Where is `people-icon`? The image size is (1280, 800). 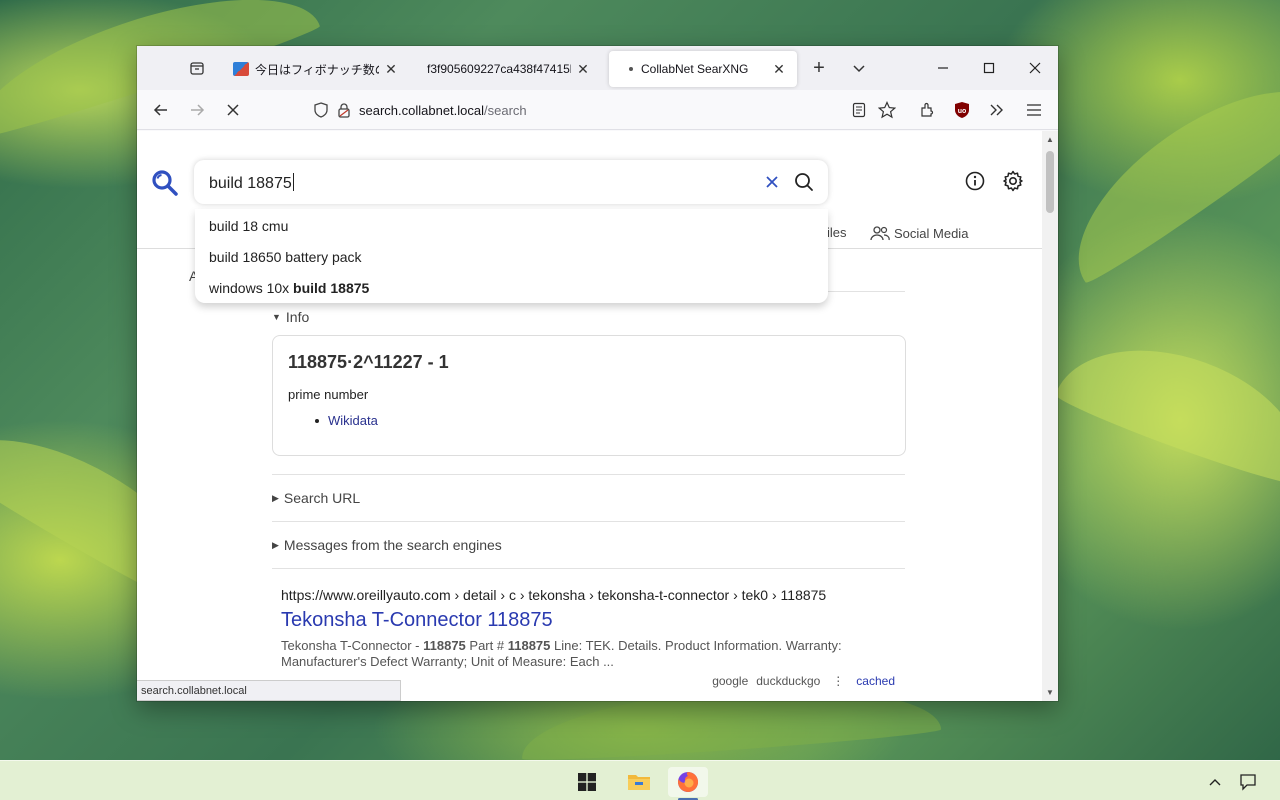 people-icon is located at coordinates (880, 233).